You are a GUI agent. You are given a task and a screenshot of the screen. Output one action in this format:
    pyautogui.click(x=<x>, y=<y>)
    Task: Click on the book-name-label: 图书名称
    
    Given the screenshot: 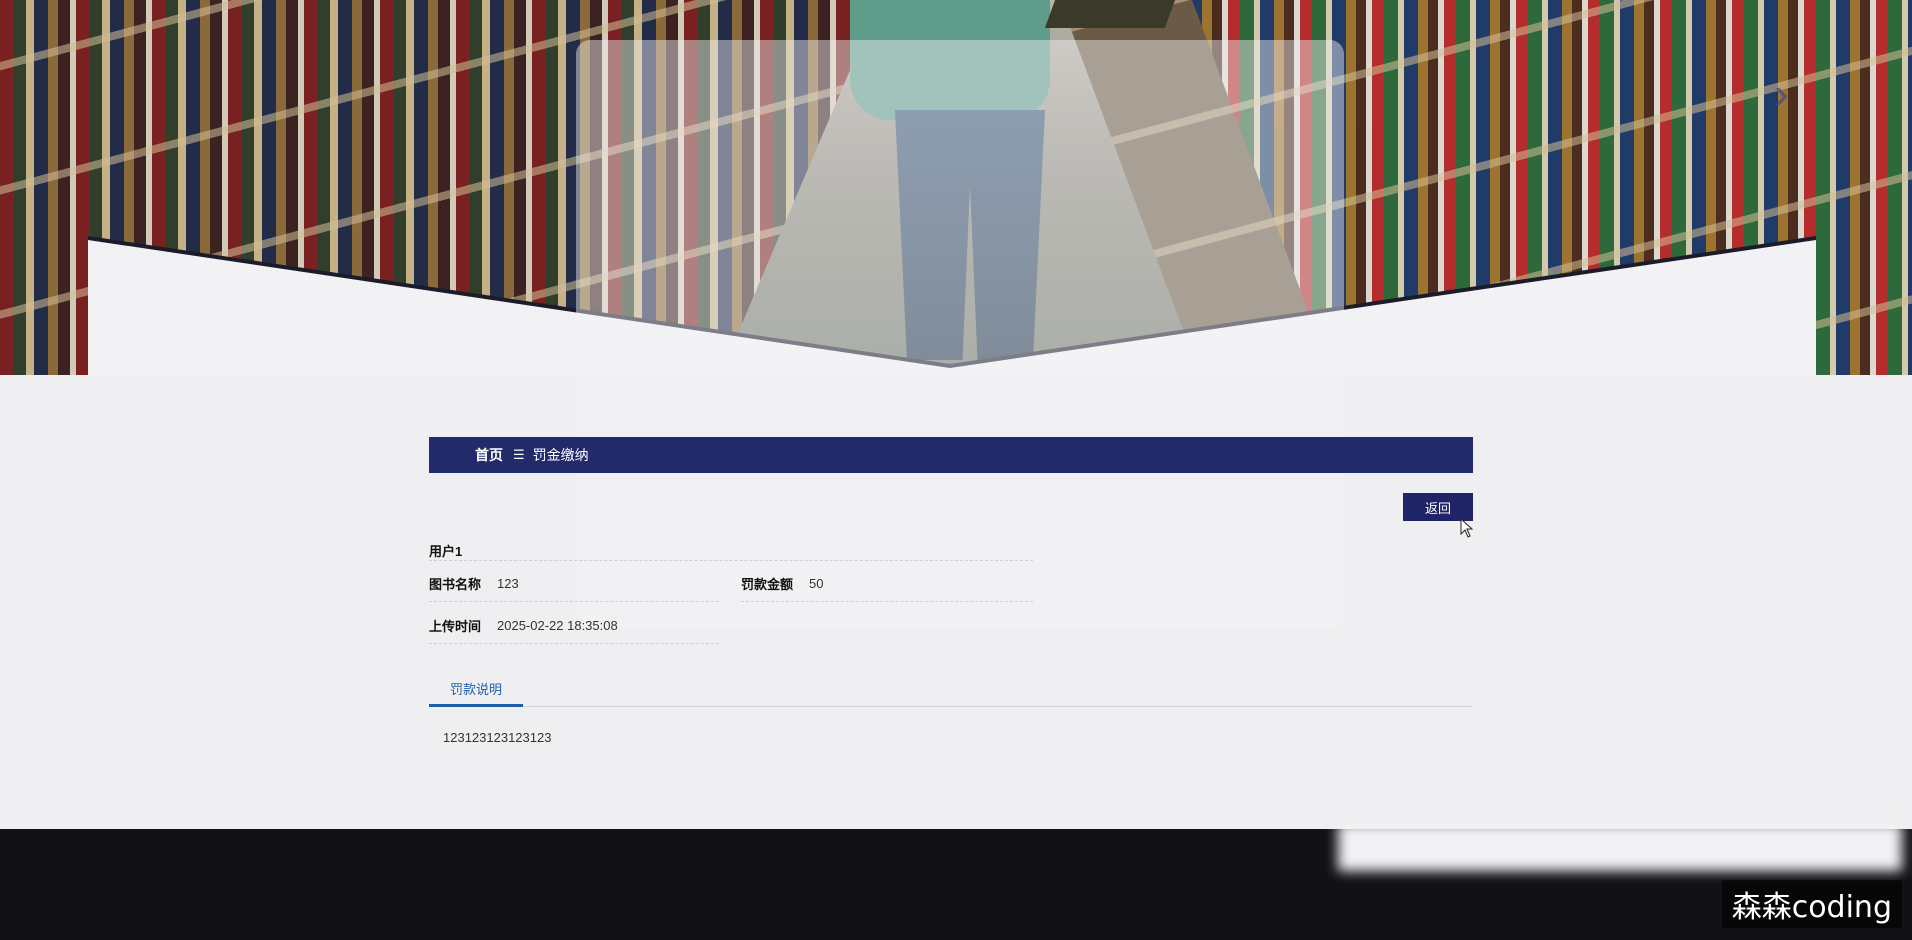 What is the action you would take?
    pyautogui.click(x=455, y=584)
    